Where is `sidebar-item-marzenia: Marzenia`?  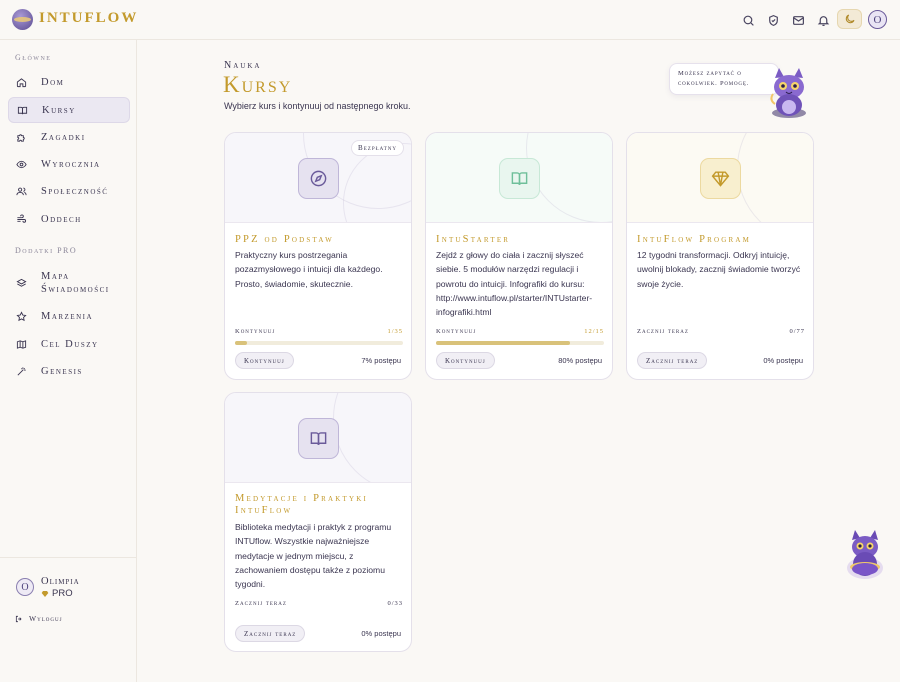 sidebar-item-marzenia: Marzenia is located at coordinates (69, 316).